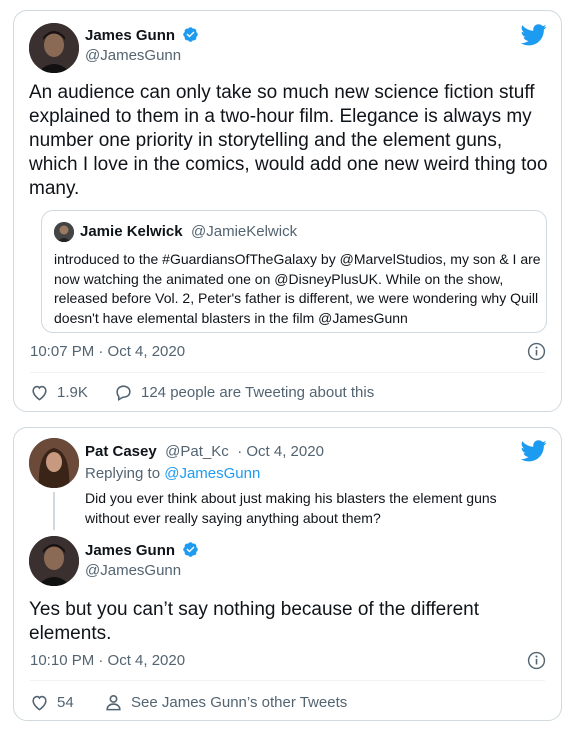 The width and height of the screenshot is (579, 729). Describe the element at coordinates (72, 392) in the screenshot. I see `like-count: 1.9K` at that location.